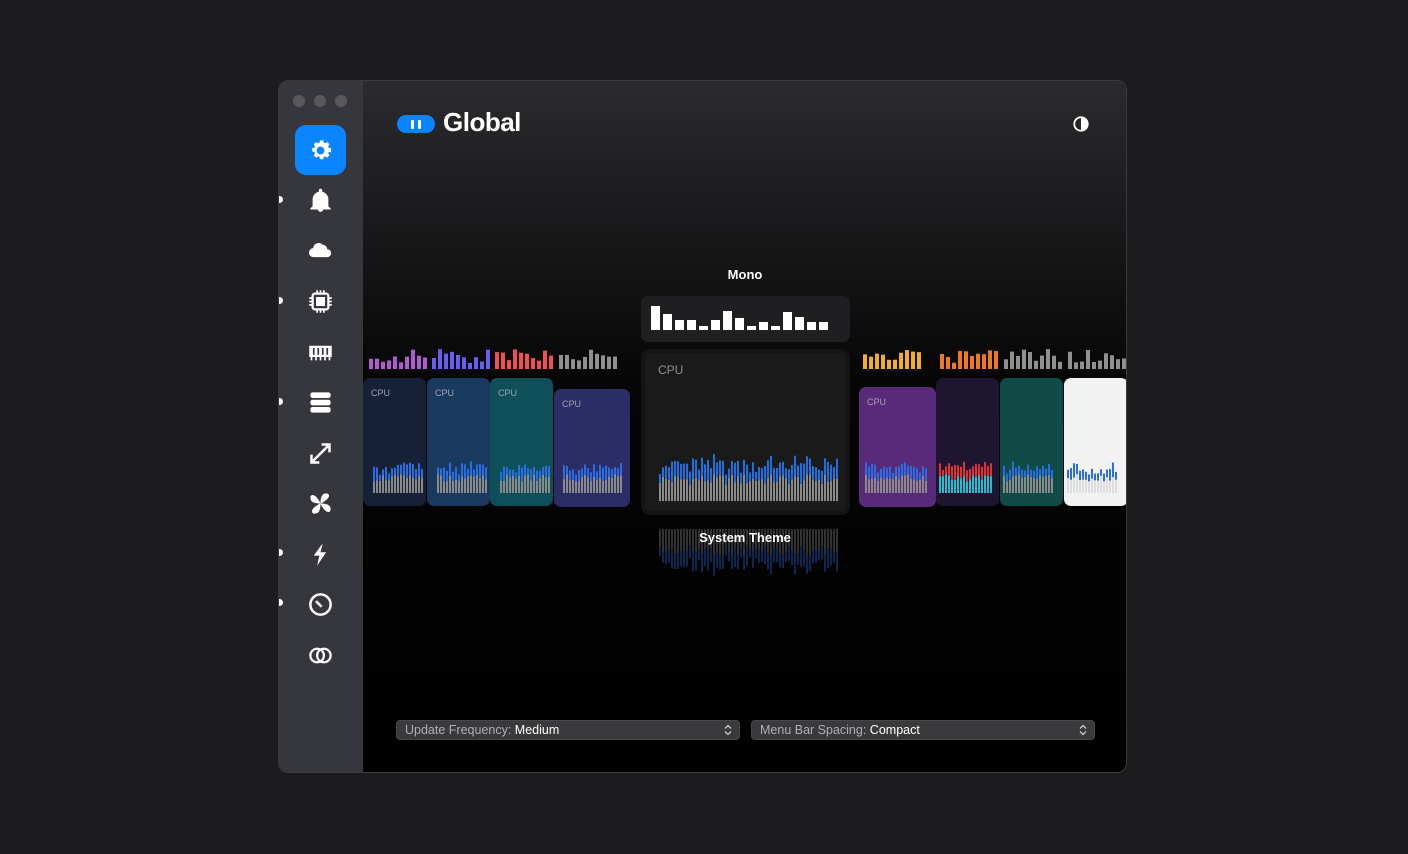 This screenshot has height=854, width=1408. I want to click on sidebar-item-cpu, so click(320, 301).